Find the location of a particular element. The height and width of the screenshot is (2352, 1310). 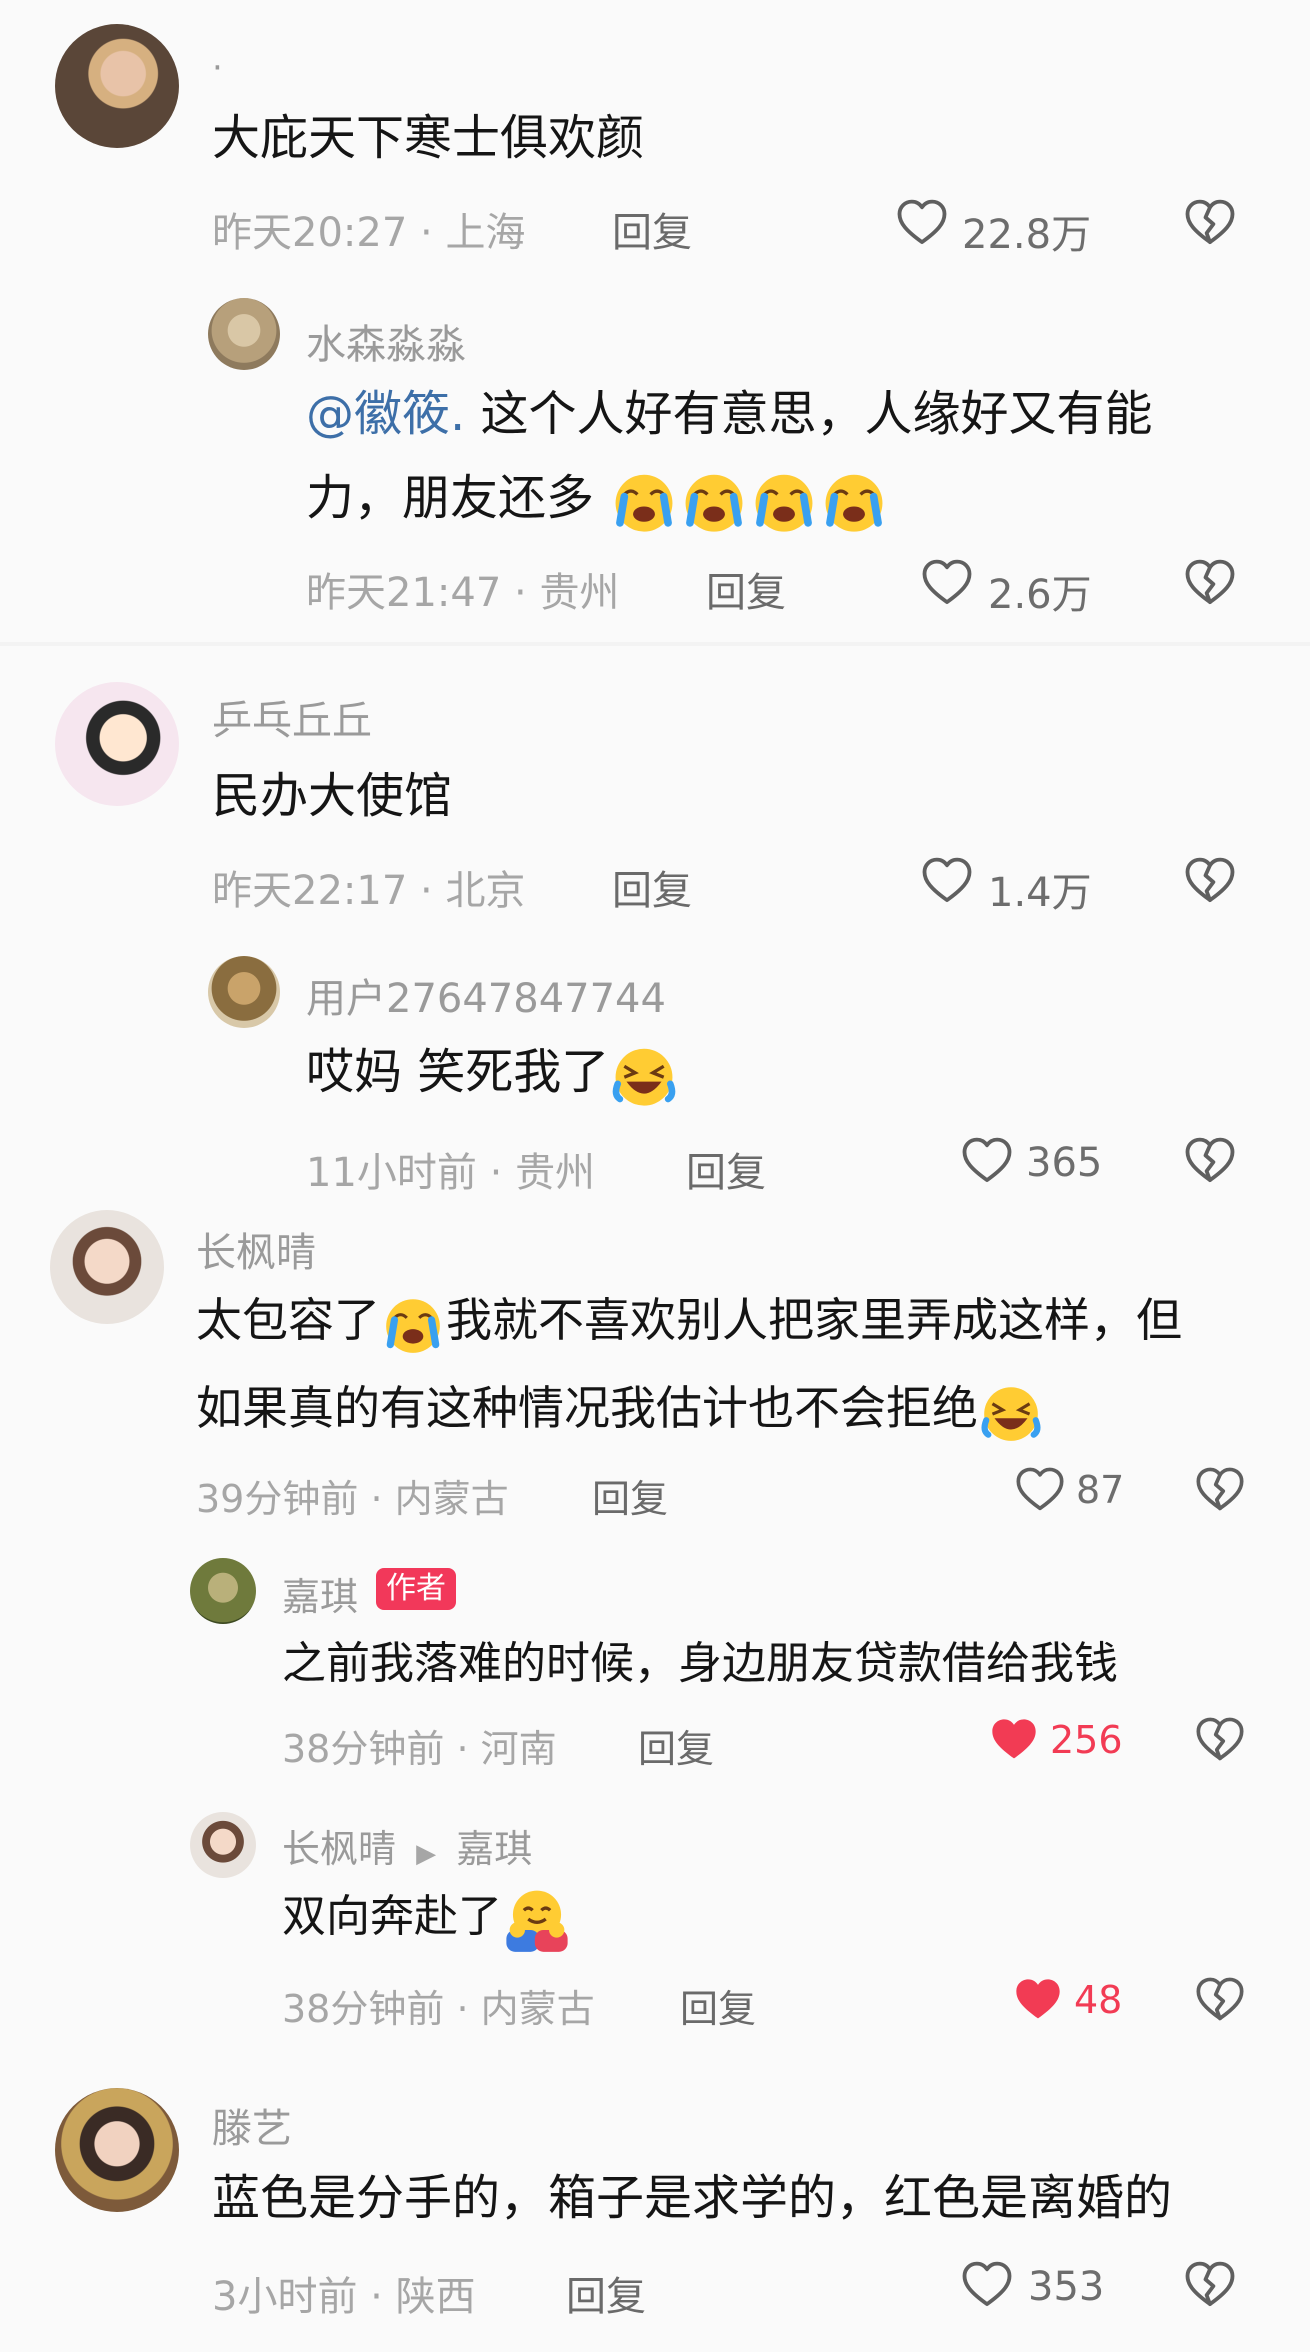

like-count: 87 is located at coordinates (1100, 1490).